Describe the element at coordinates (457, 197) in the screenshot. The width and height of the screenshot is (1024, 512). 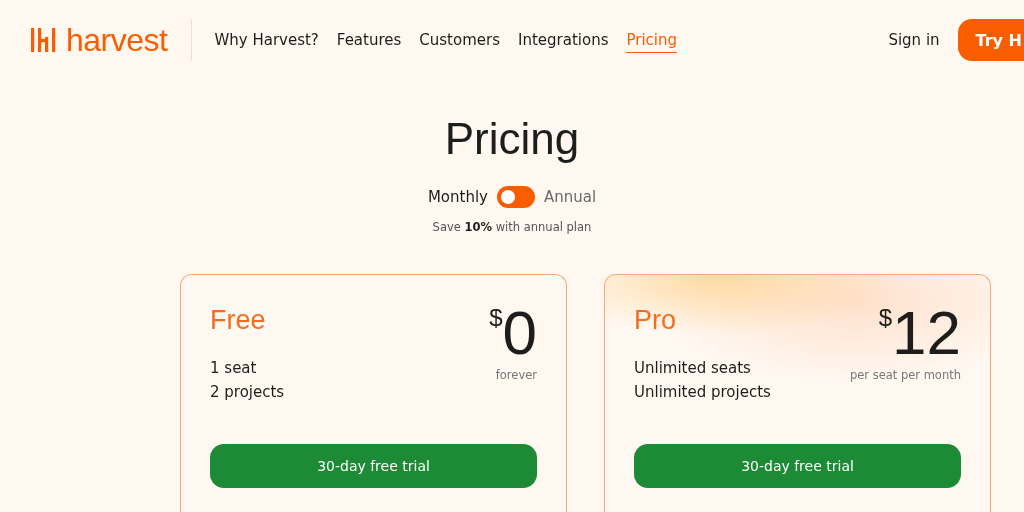
I see `billing-option: Monthly` at that location.